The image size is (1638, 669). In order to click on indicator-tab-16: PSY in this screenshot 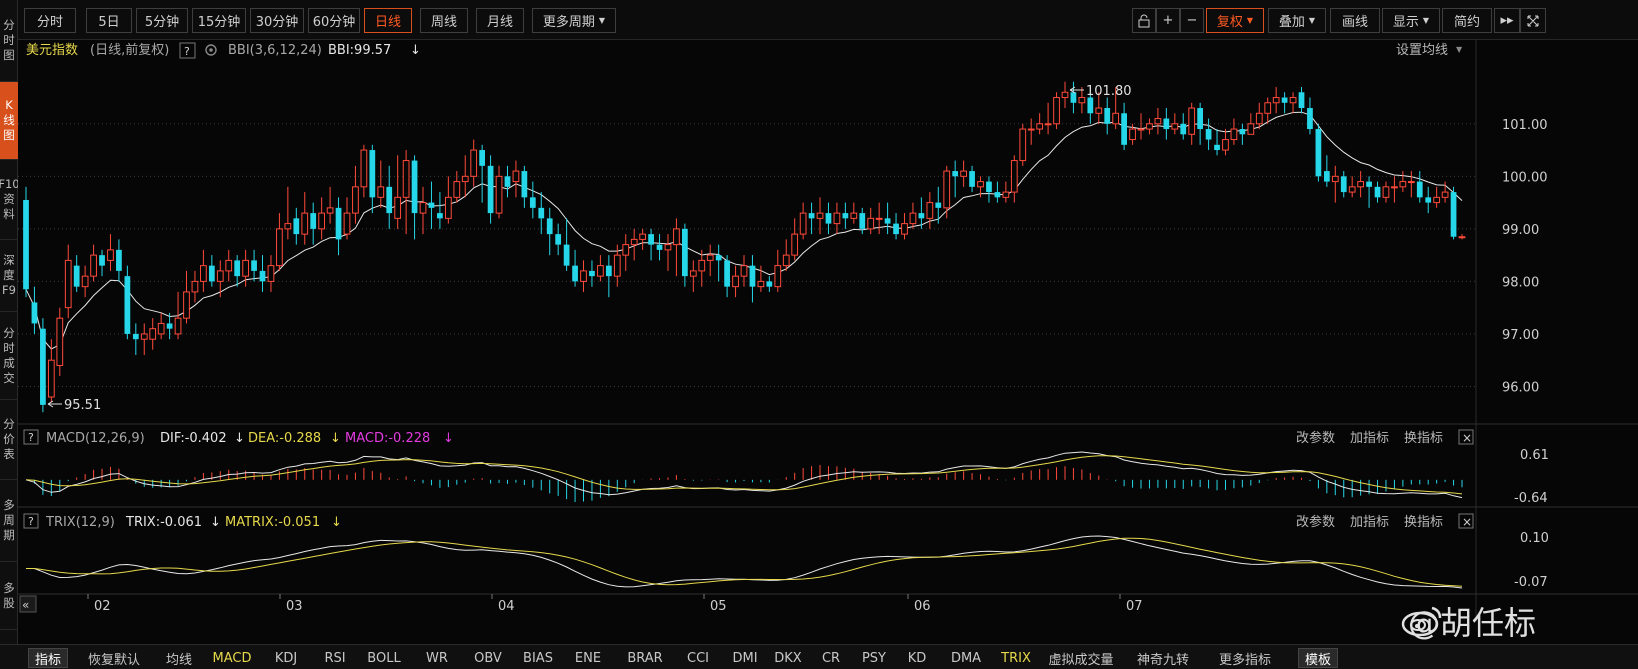, I will do `click(874, 658)`.